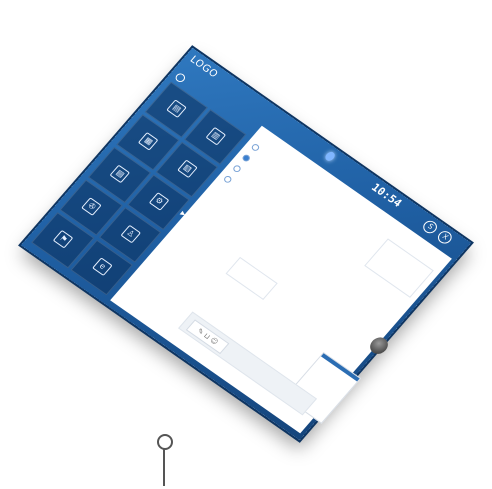 The width and height of the screenshot is (492, 489). Describe the element at coordinates (251, 278) in the screenshot. I see `mid-card` at that location.